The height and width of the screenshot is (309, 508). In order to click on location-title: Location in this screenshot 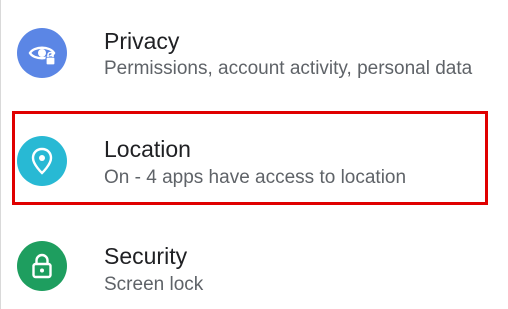, I will do `click(147, 149)`.